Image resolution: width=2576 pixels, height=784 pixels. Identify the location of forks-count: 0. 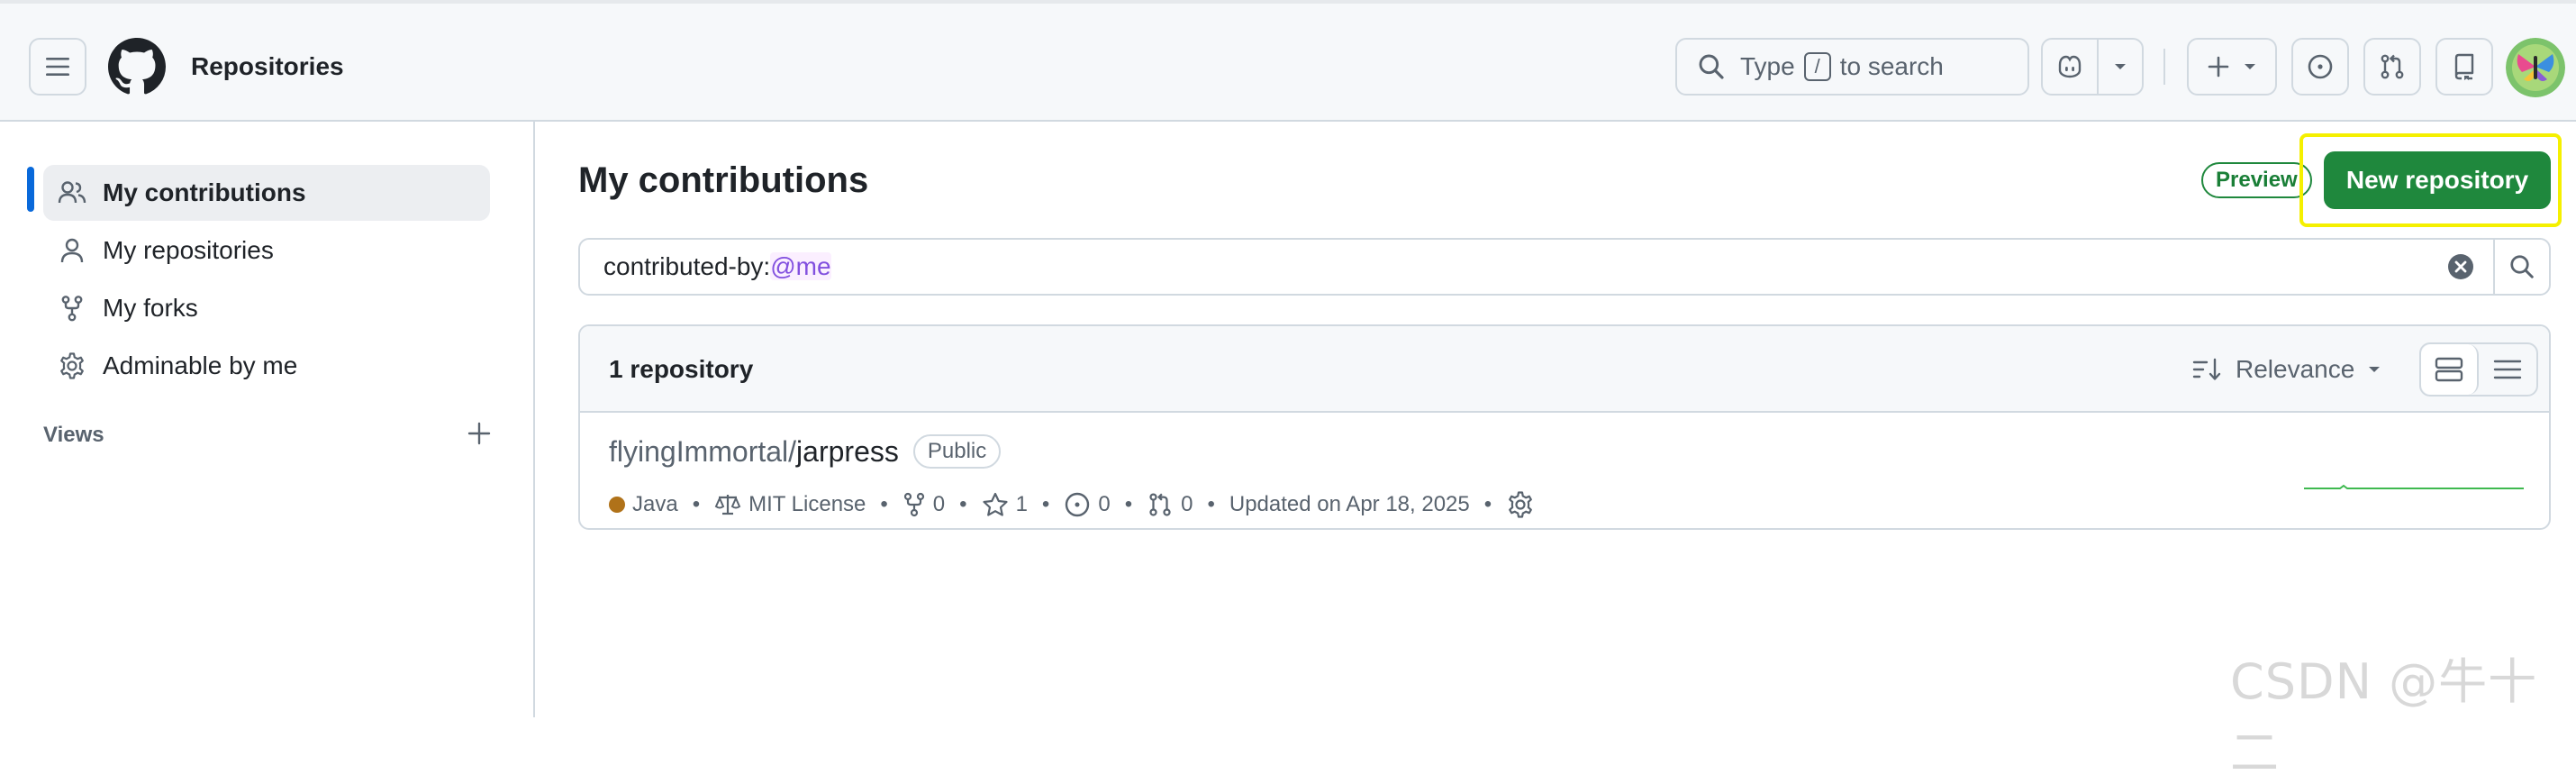
(939, 504).